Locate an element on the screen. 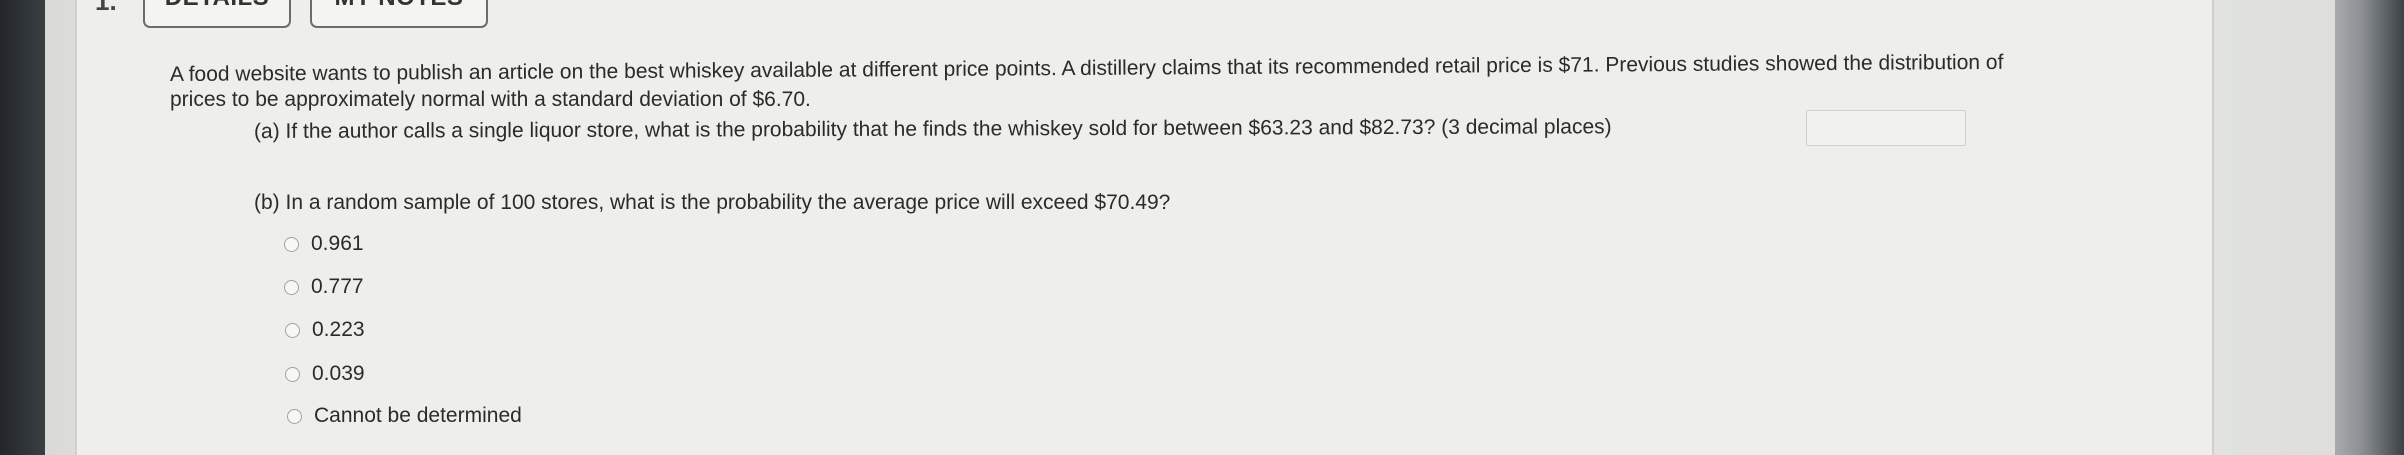  option-label: 0.223 is located at coordinates (338, 329).